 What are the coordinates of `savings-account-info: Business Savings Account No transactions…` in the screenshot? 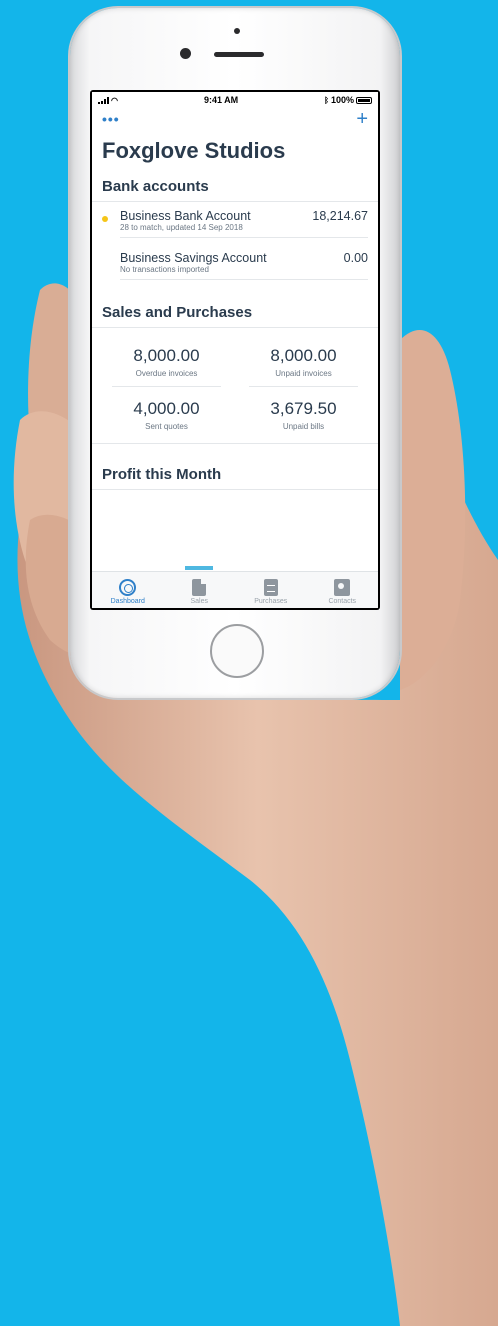 It's located at (244, 265).